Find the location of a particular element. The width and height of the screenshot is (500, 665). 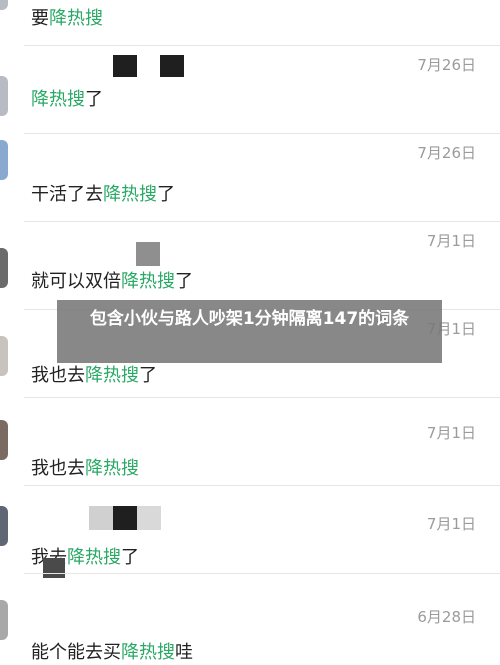

message-text: 就可以双倍降热搜了 is located at coordinates (112, 281).